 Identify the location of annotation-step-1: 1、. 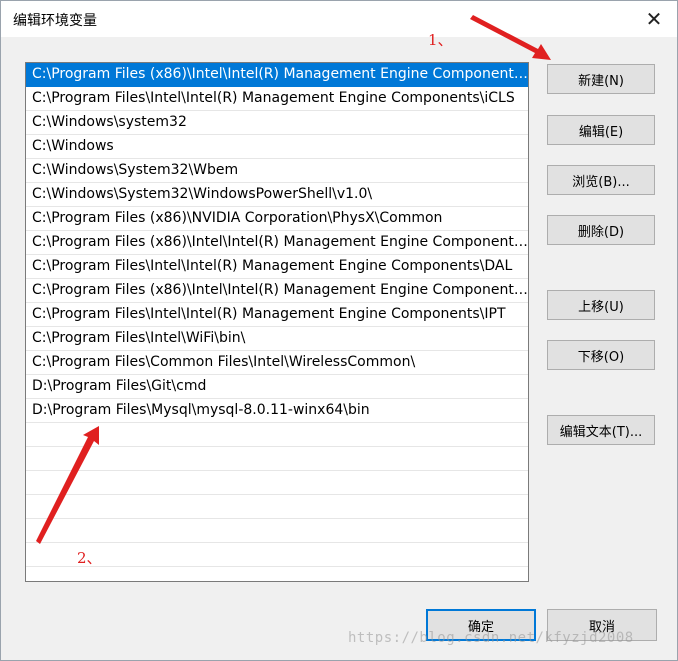
(440, 40).